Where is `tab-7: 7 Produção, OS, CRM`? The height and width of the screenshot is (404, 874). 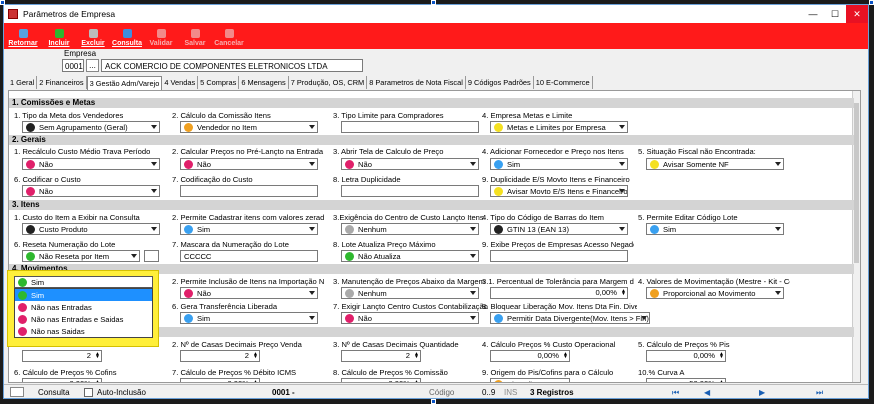 tab-7: 7 Produção, OS, CRM is located at coordinates (328, 82).